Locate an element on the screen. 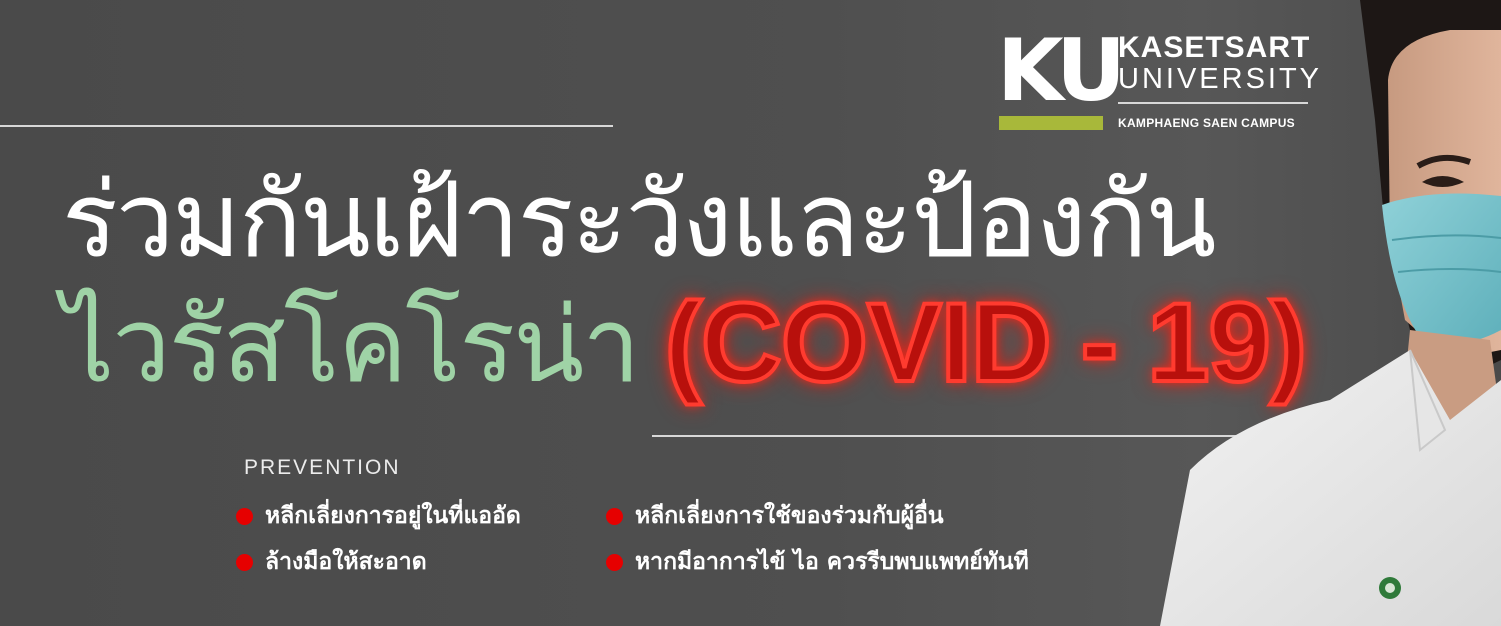 Image resolution: width=1501 pixels, height=626 pixels. prevention-tip: หากมีอาการไข้ ไอ ควรรีบพบแพทย์ทันที is located at coordinates (817, 562).